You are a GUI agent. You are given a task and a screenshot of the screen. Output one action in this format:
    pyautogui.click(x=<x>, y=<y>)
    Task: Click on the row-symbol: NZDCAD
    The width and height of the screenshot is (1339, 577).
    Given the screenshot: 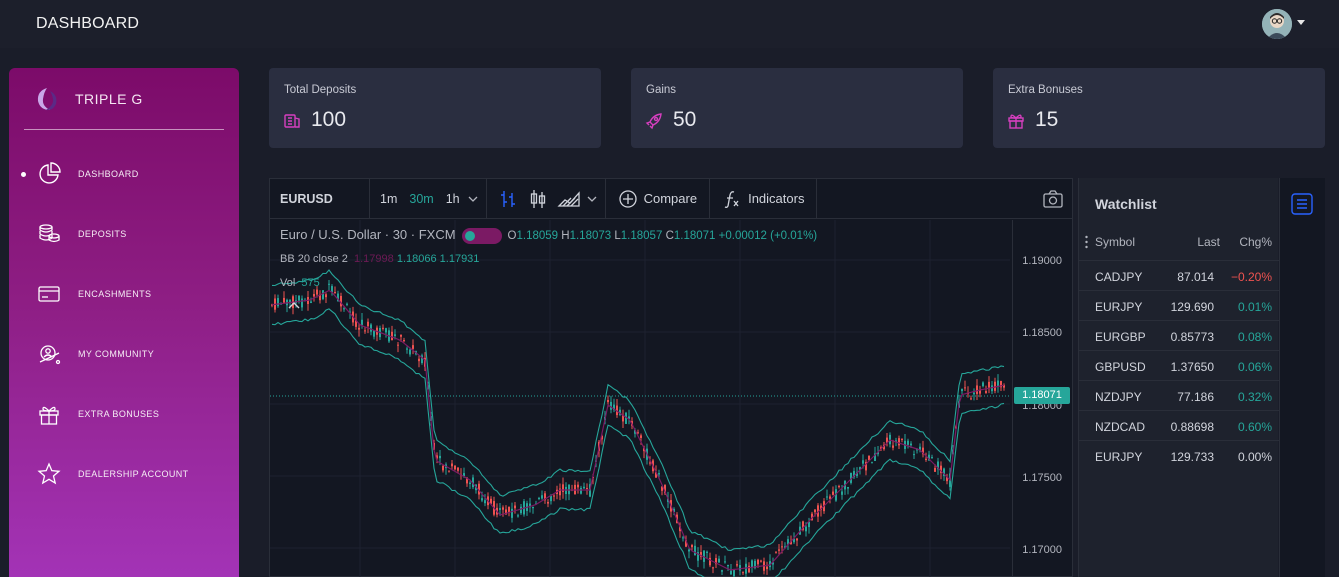 What is the action you would take?
    pyautogui.click(x=1120, y=427)
    